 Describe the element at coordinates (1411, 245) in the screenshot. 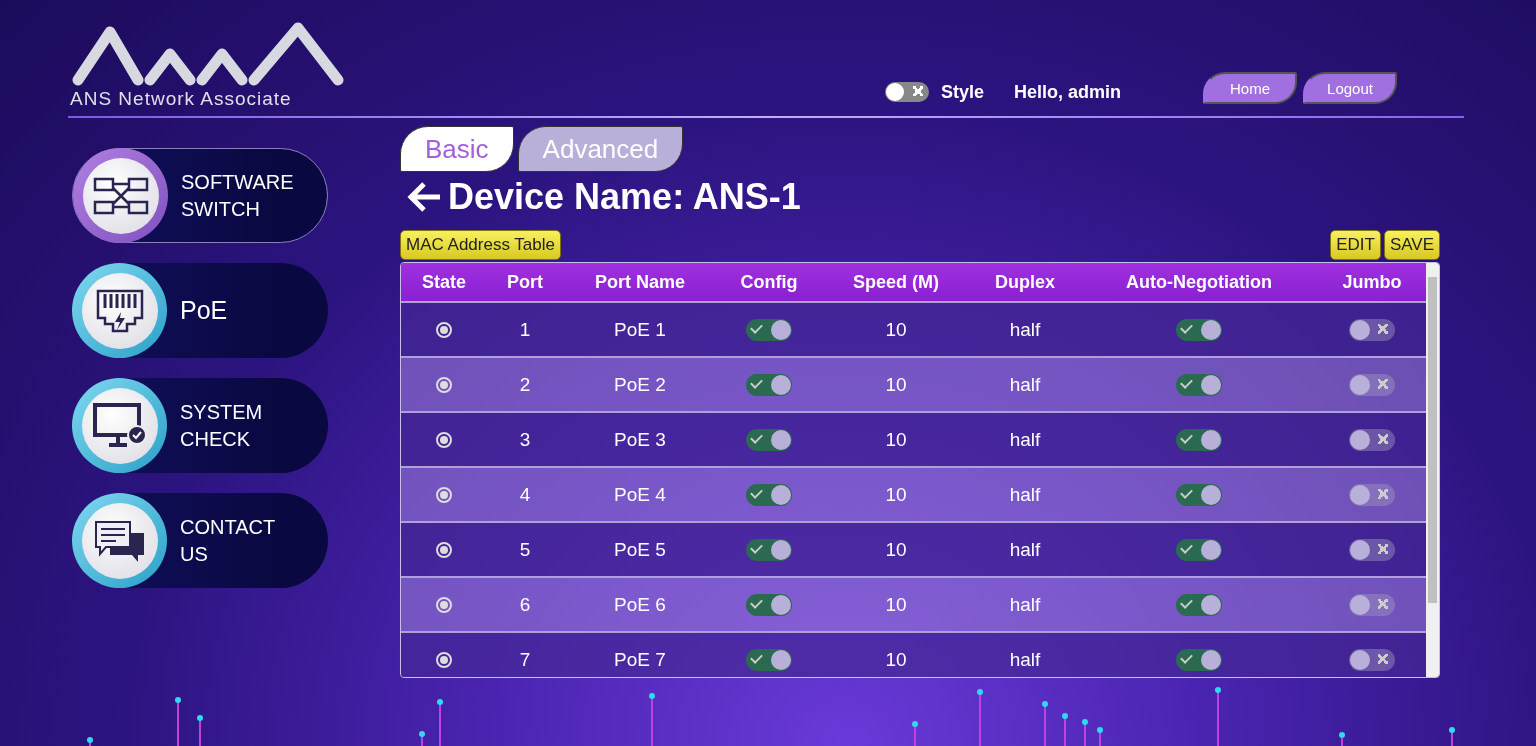

I see `action-button: SAVE` at that location.